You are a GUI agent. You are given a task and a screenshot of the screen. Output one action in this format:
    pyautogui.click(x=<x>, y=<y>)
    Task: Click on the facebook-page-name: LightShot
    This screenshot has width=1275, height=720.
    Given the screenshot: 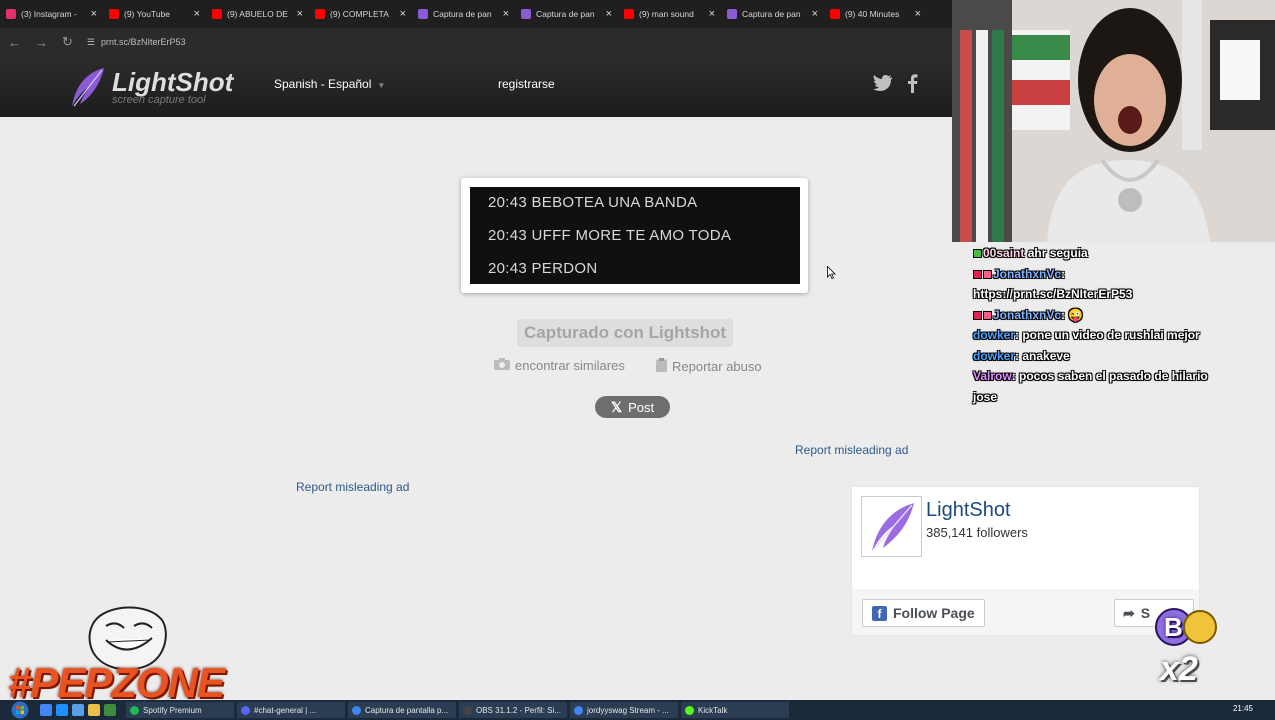 What is the action you would take?
    pyautogui.click(x=968, y=510)
    